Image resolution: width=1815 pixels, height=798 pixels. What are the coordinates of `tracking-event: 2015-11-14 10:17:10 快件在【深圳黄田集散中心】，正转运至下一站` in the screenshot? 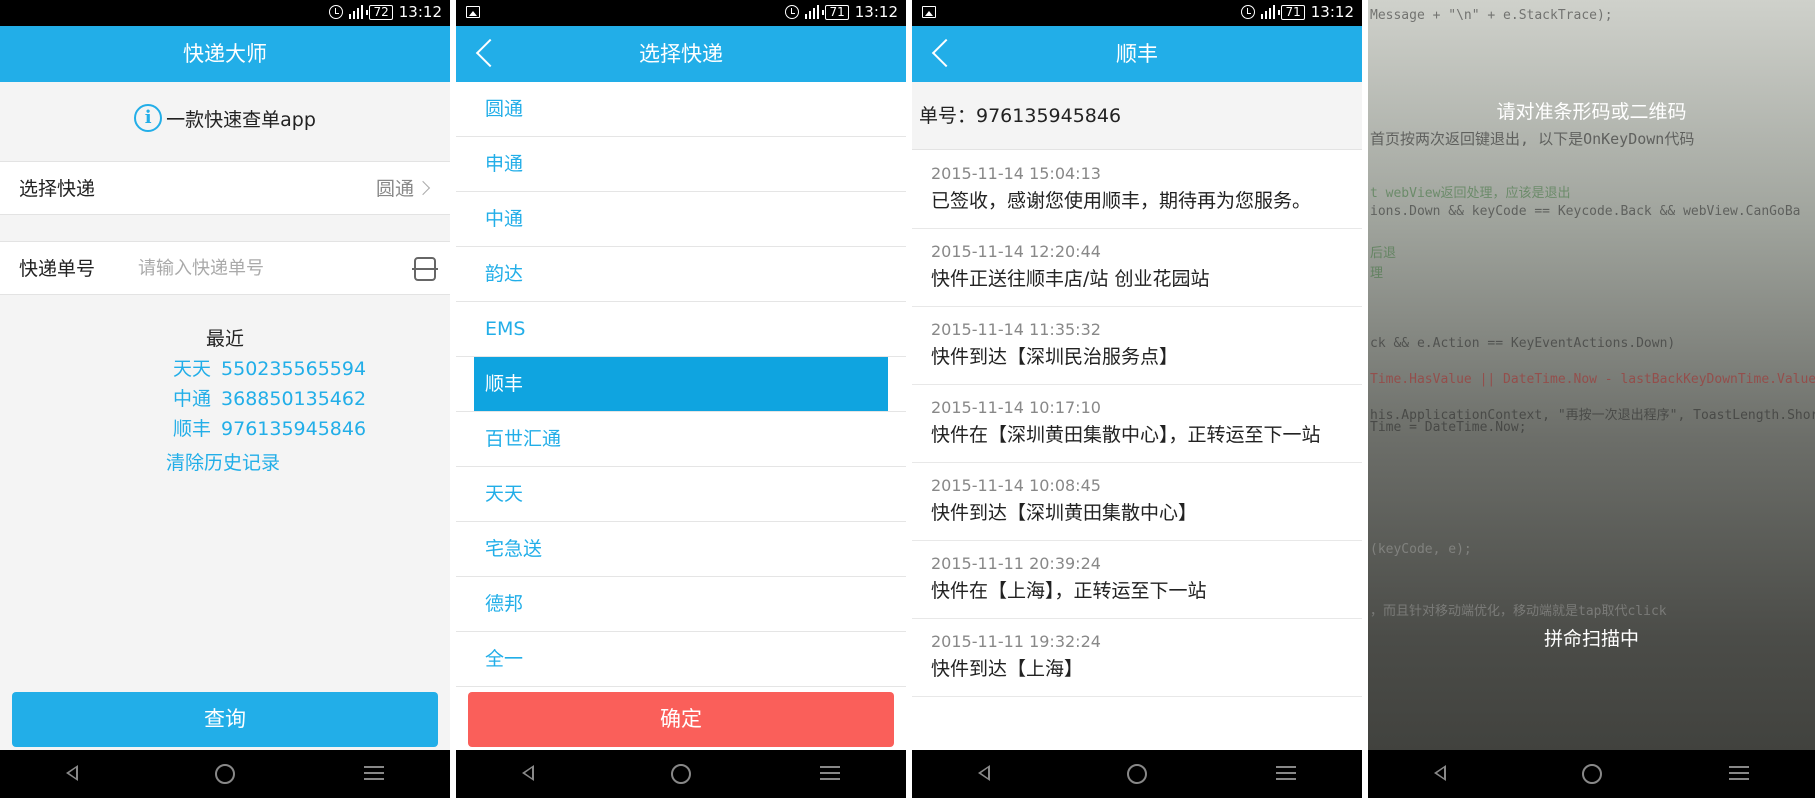 It's located at (1137, 424).